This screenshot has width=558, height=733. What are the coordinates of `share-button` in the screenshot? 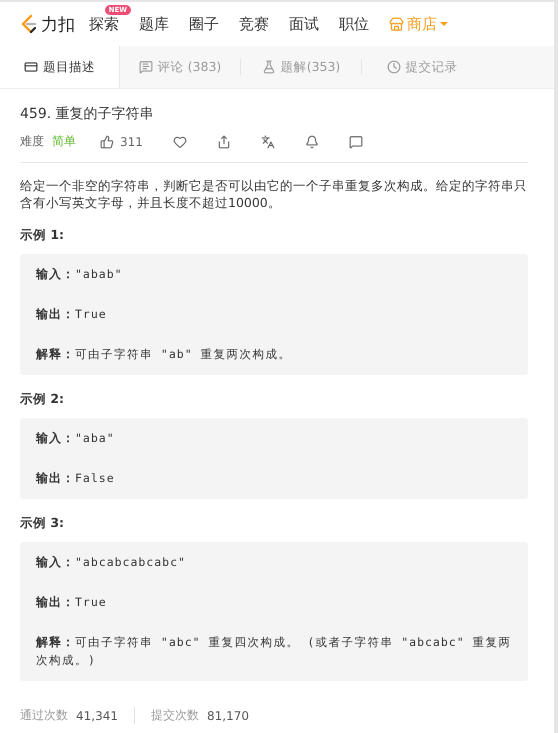 It's located at (223, 141).